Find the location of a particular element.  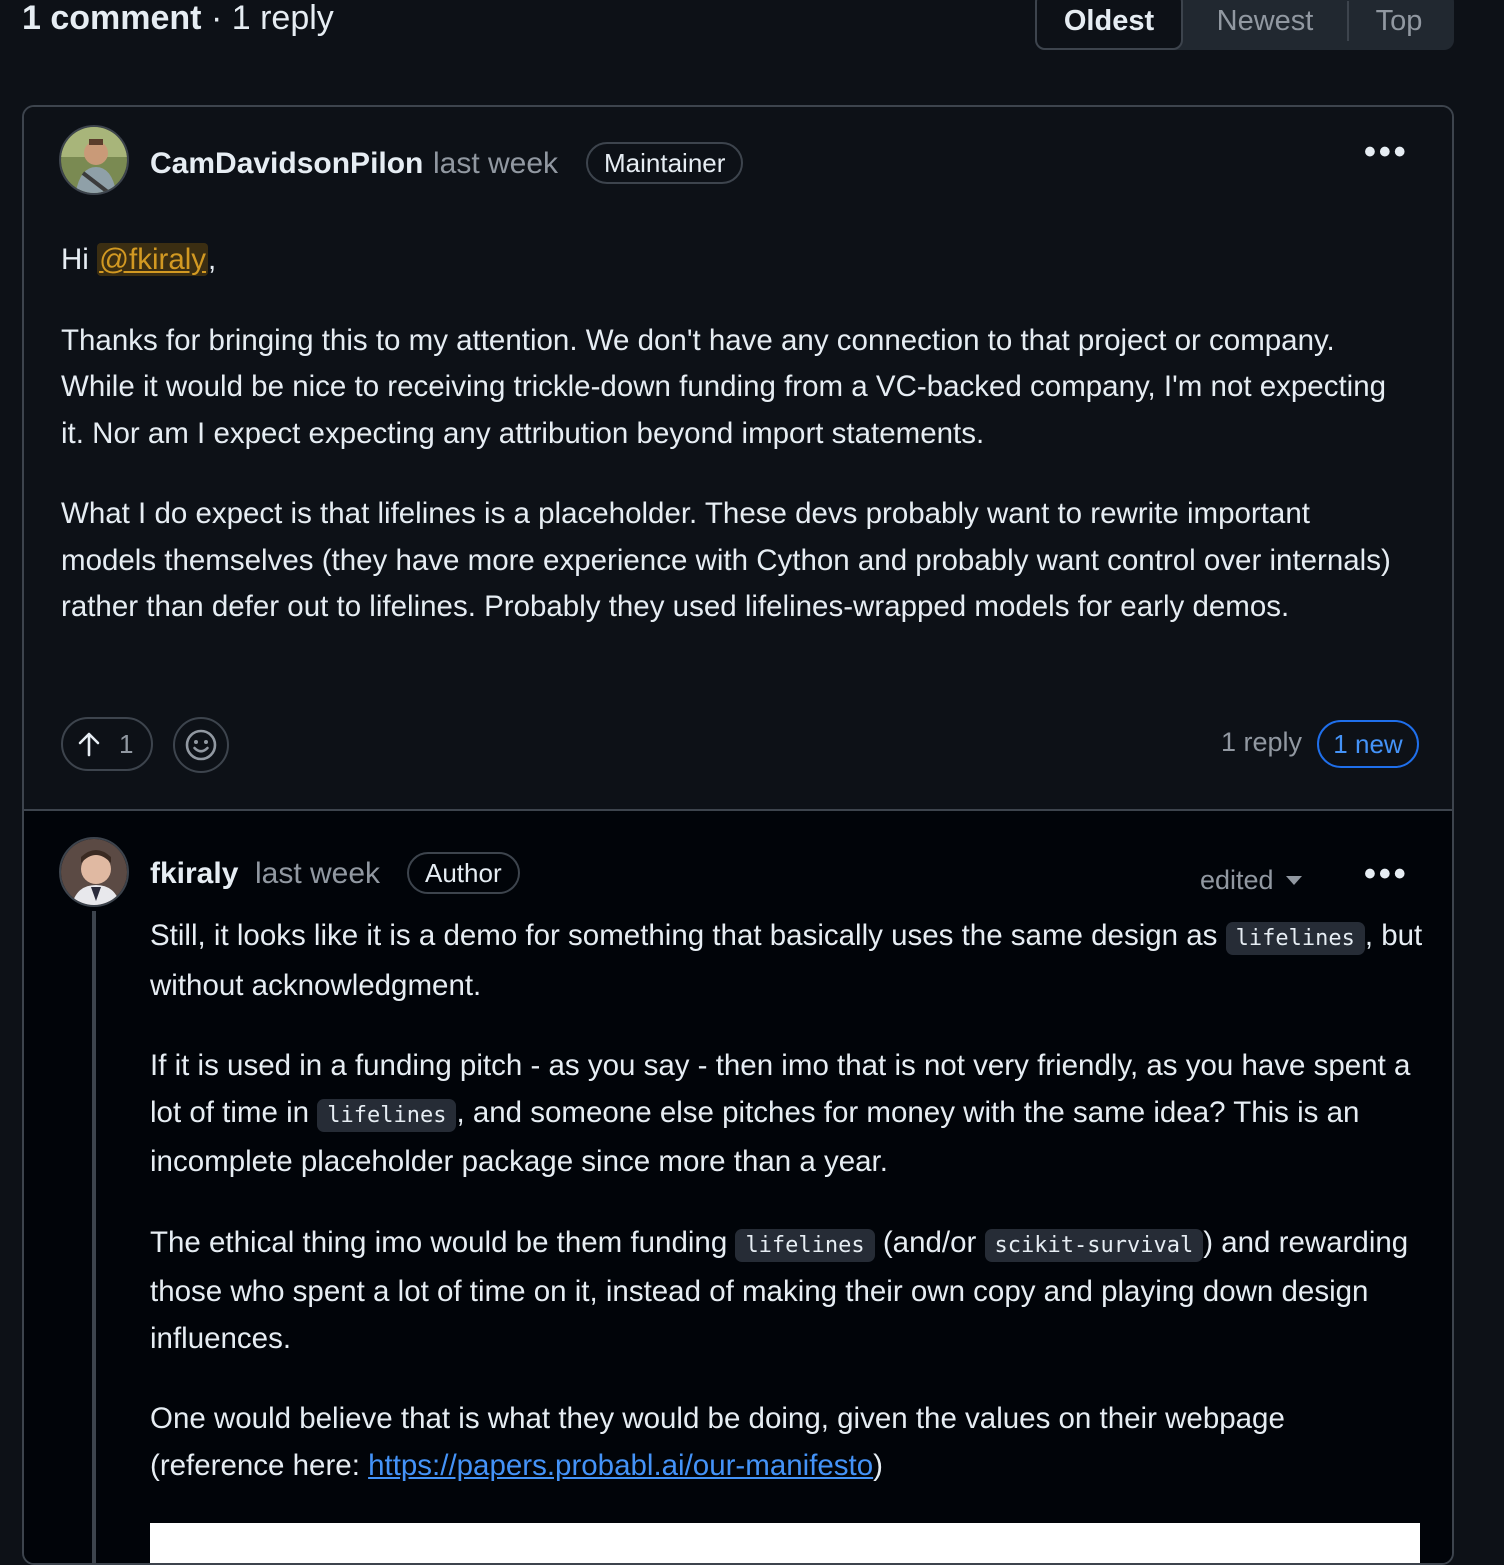

add-reaction-button is located at coordinates (201, 745).